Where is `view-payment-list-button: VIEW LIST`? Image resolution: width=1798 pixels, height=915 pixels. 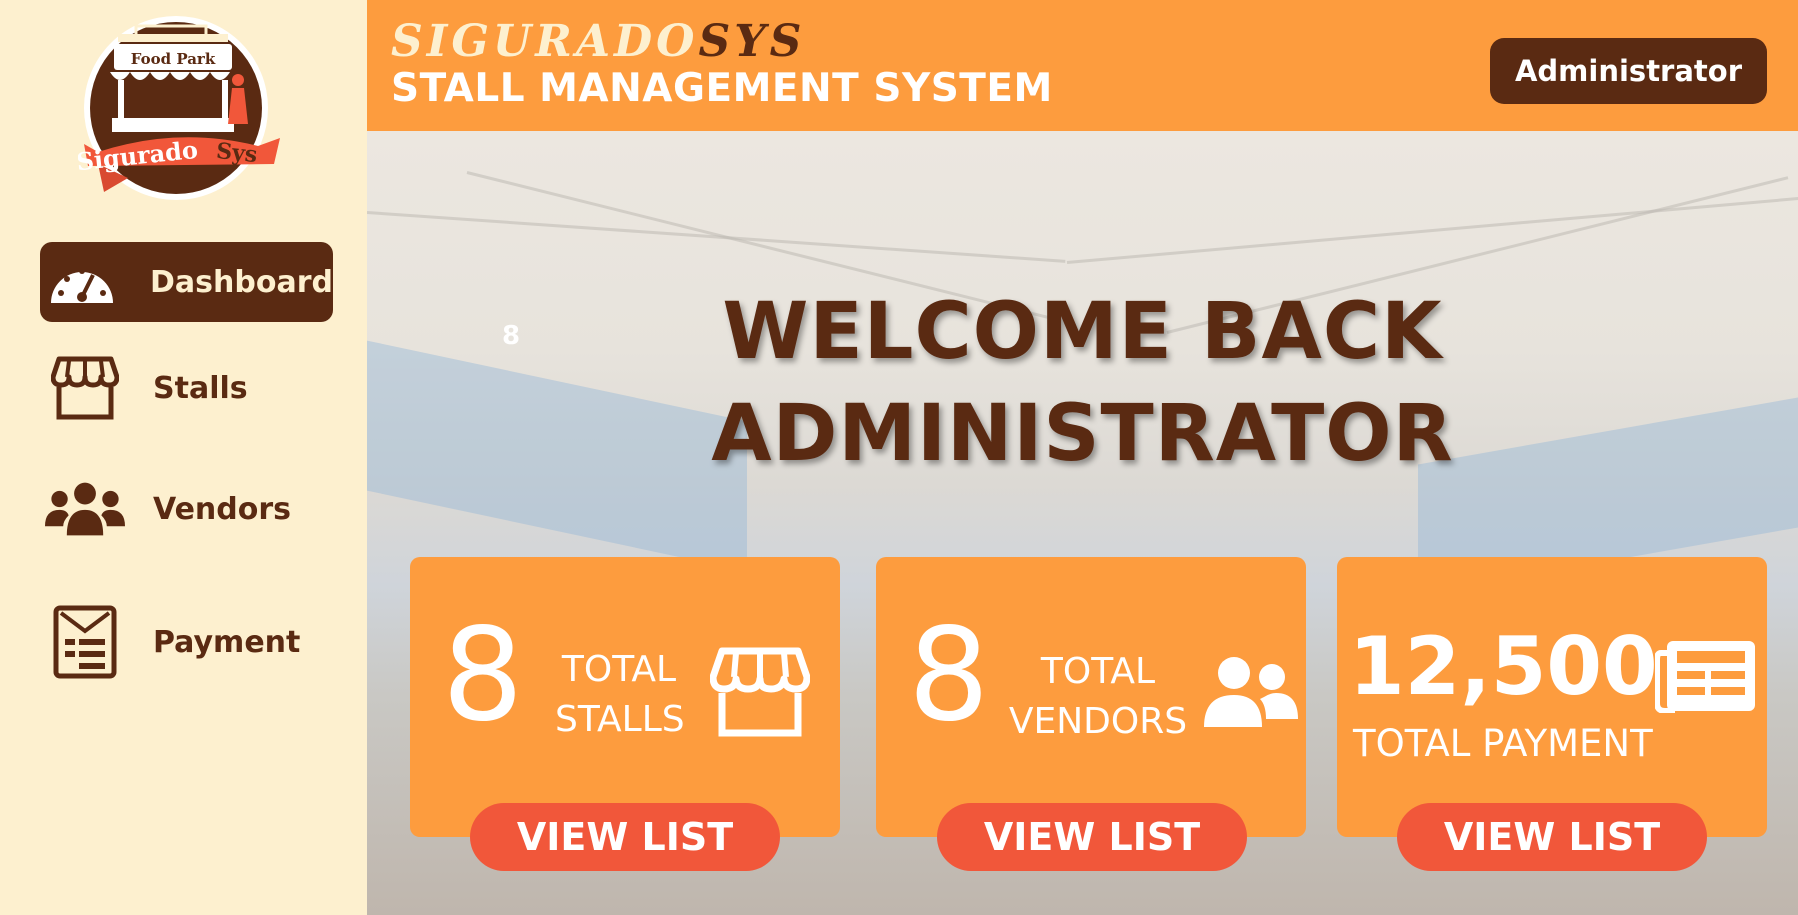
view-payment-list-button: VIEW LIST is located at coordinates (1552, 837).